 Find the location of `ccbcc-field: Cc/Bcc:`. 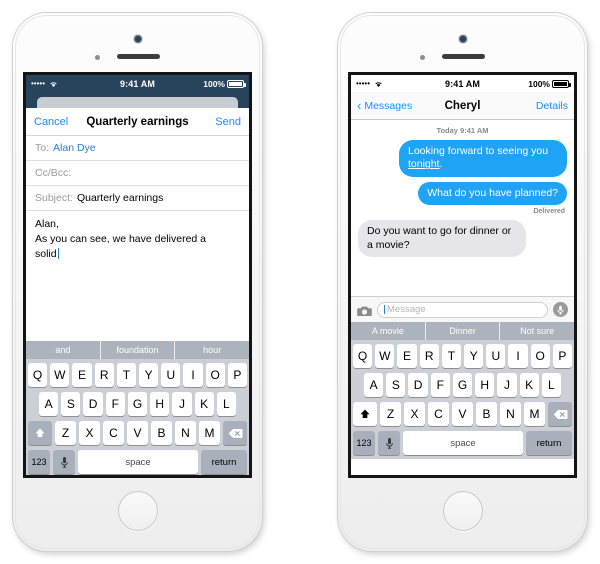

ccbcc-field: Cc/Bcc: is located at coordinates (137, 173).